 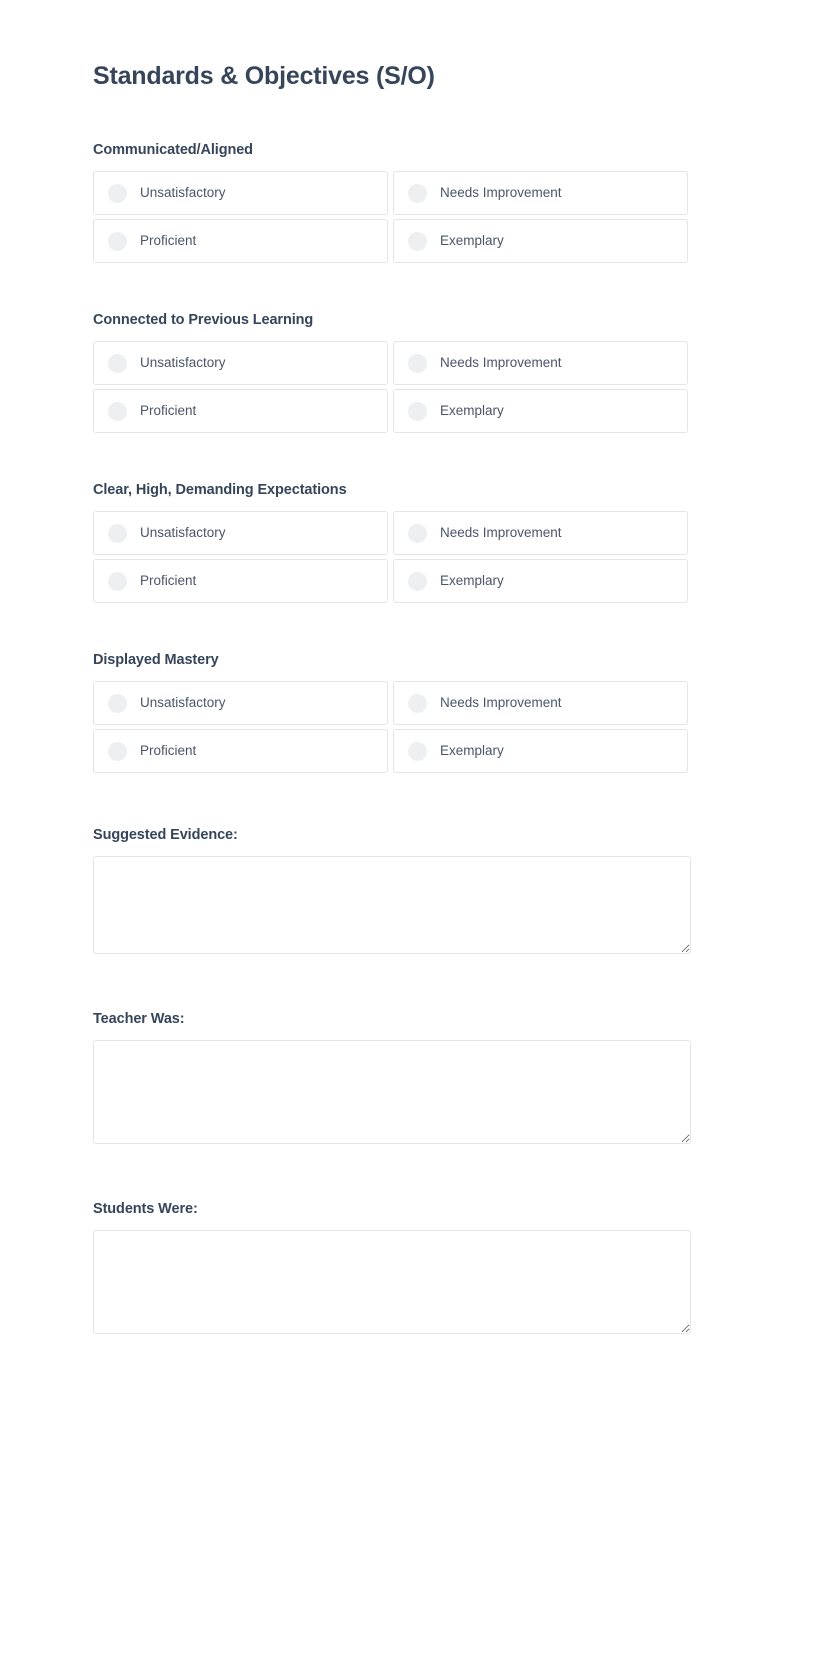 I want to click on criteria-label: Clear, High, Demanding Expectations, so click(x=220, y=490).